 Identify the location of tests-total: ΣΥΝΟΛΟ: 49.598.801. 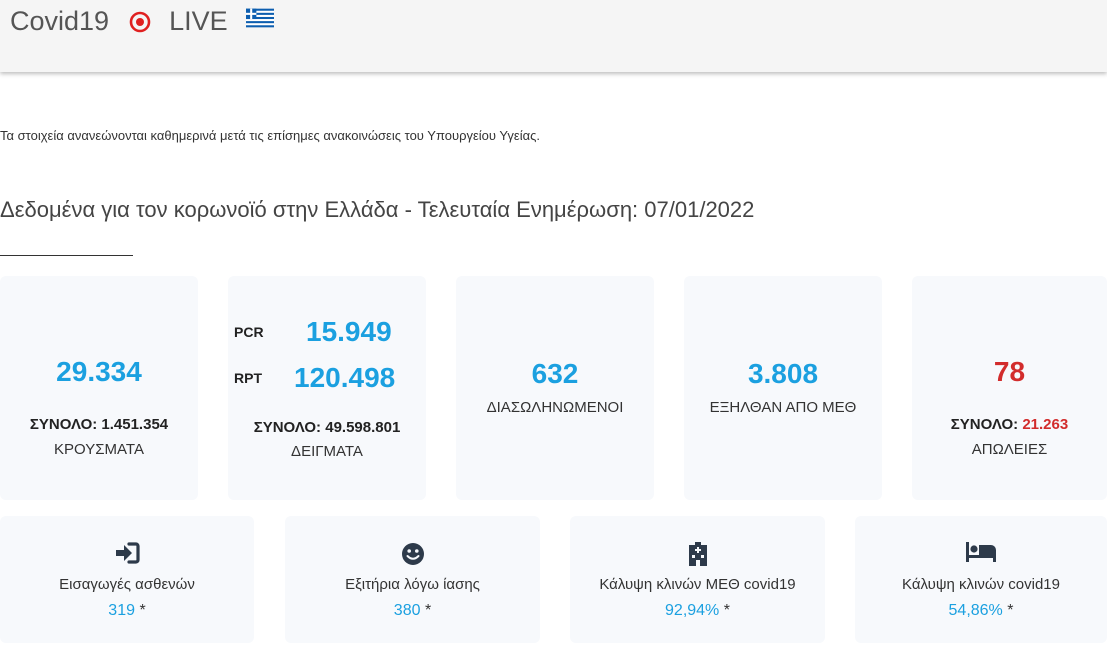
(327, 427).